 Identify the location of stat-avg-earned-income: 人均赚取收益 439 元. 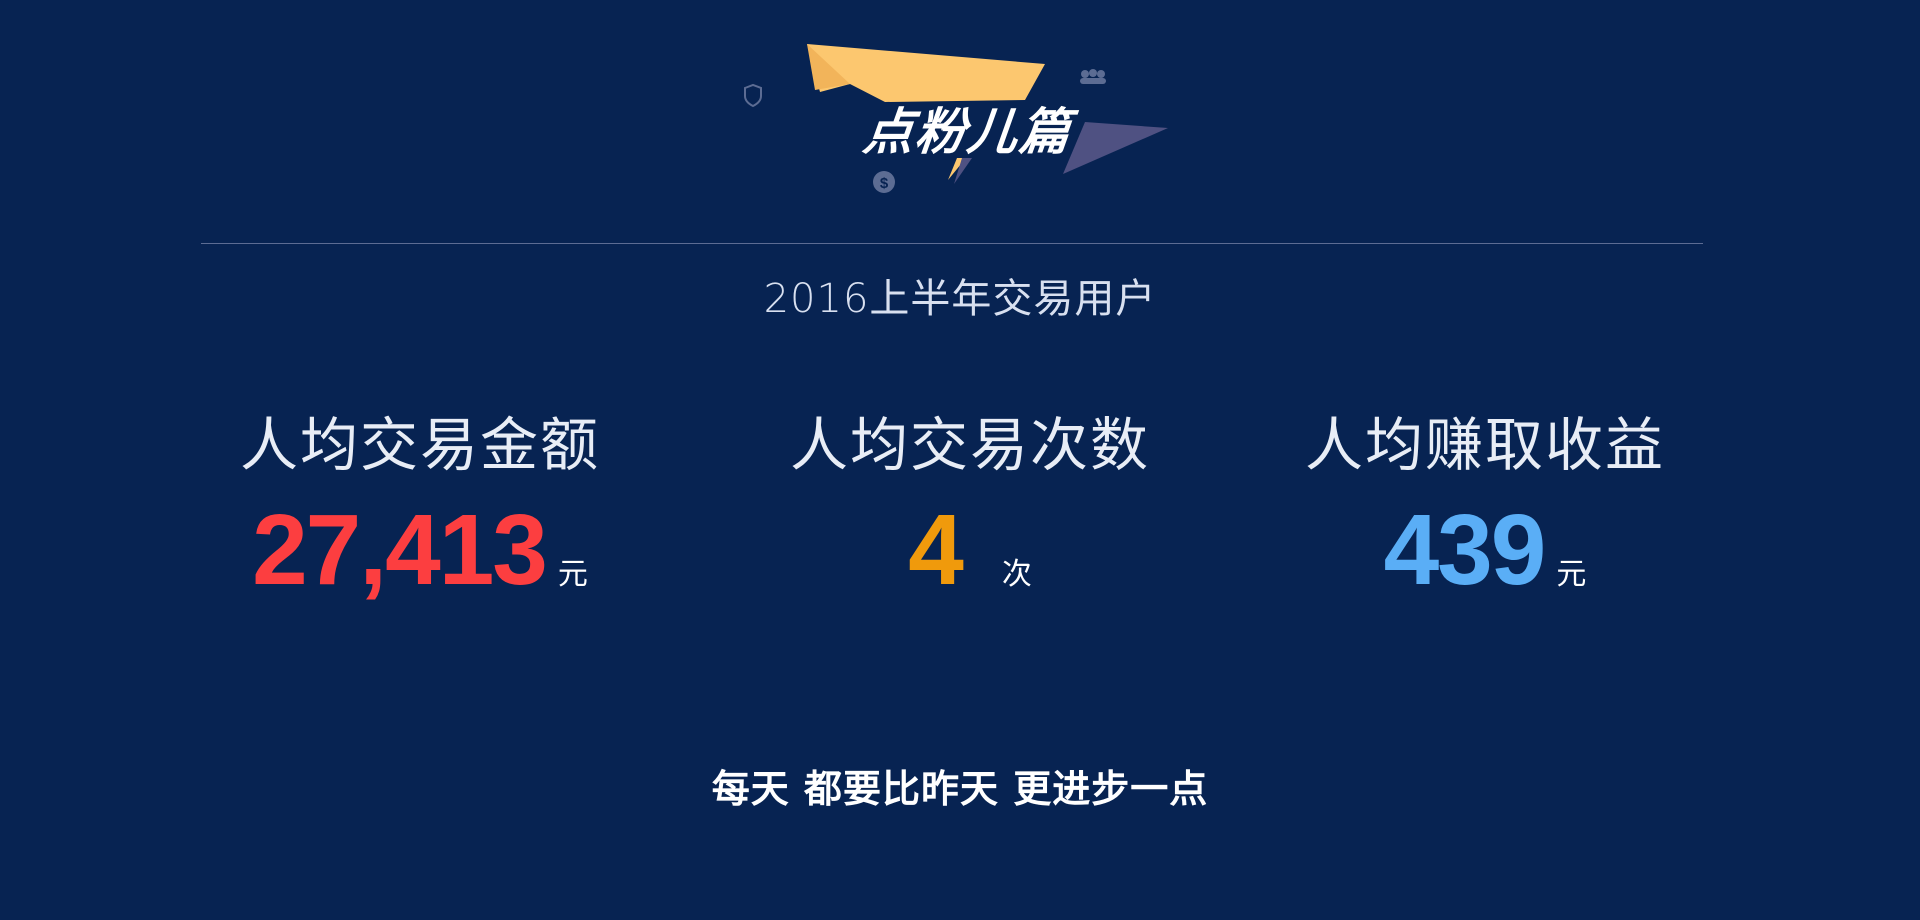
(1485, 505).